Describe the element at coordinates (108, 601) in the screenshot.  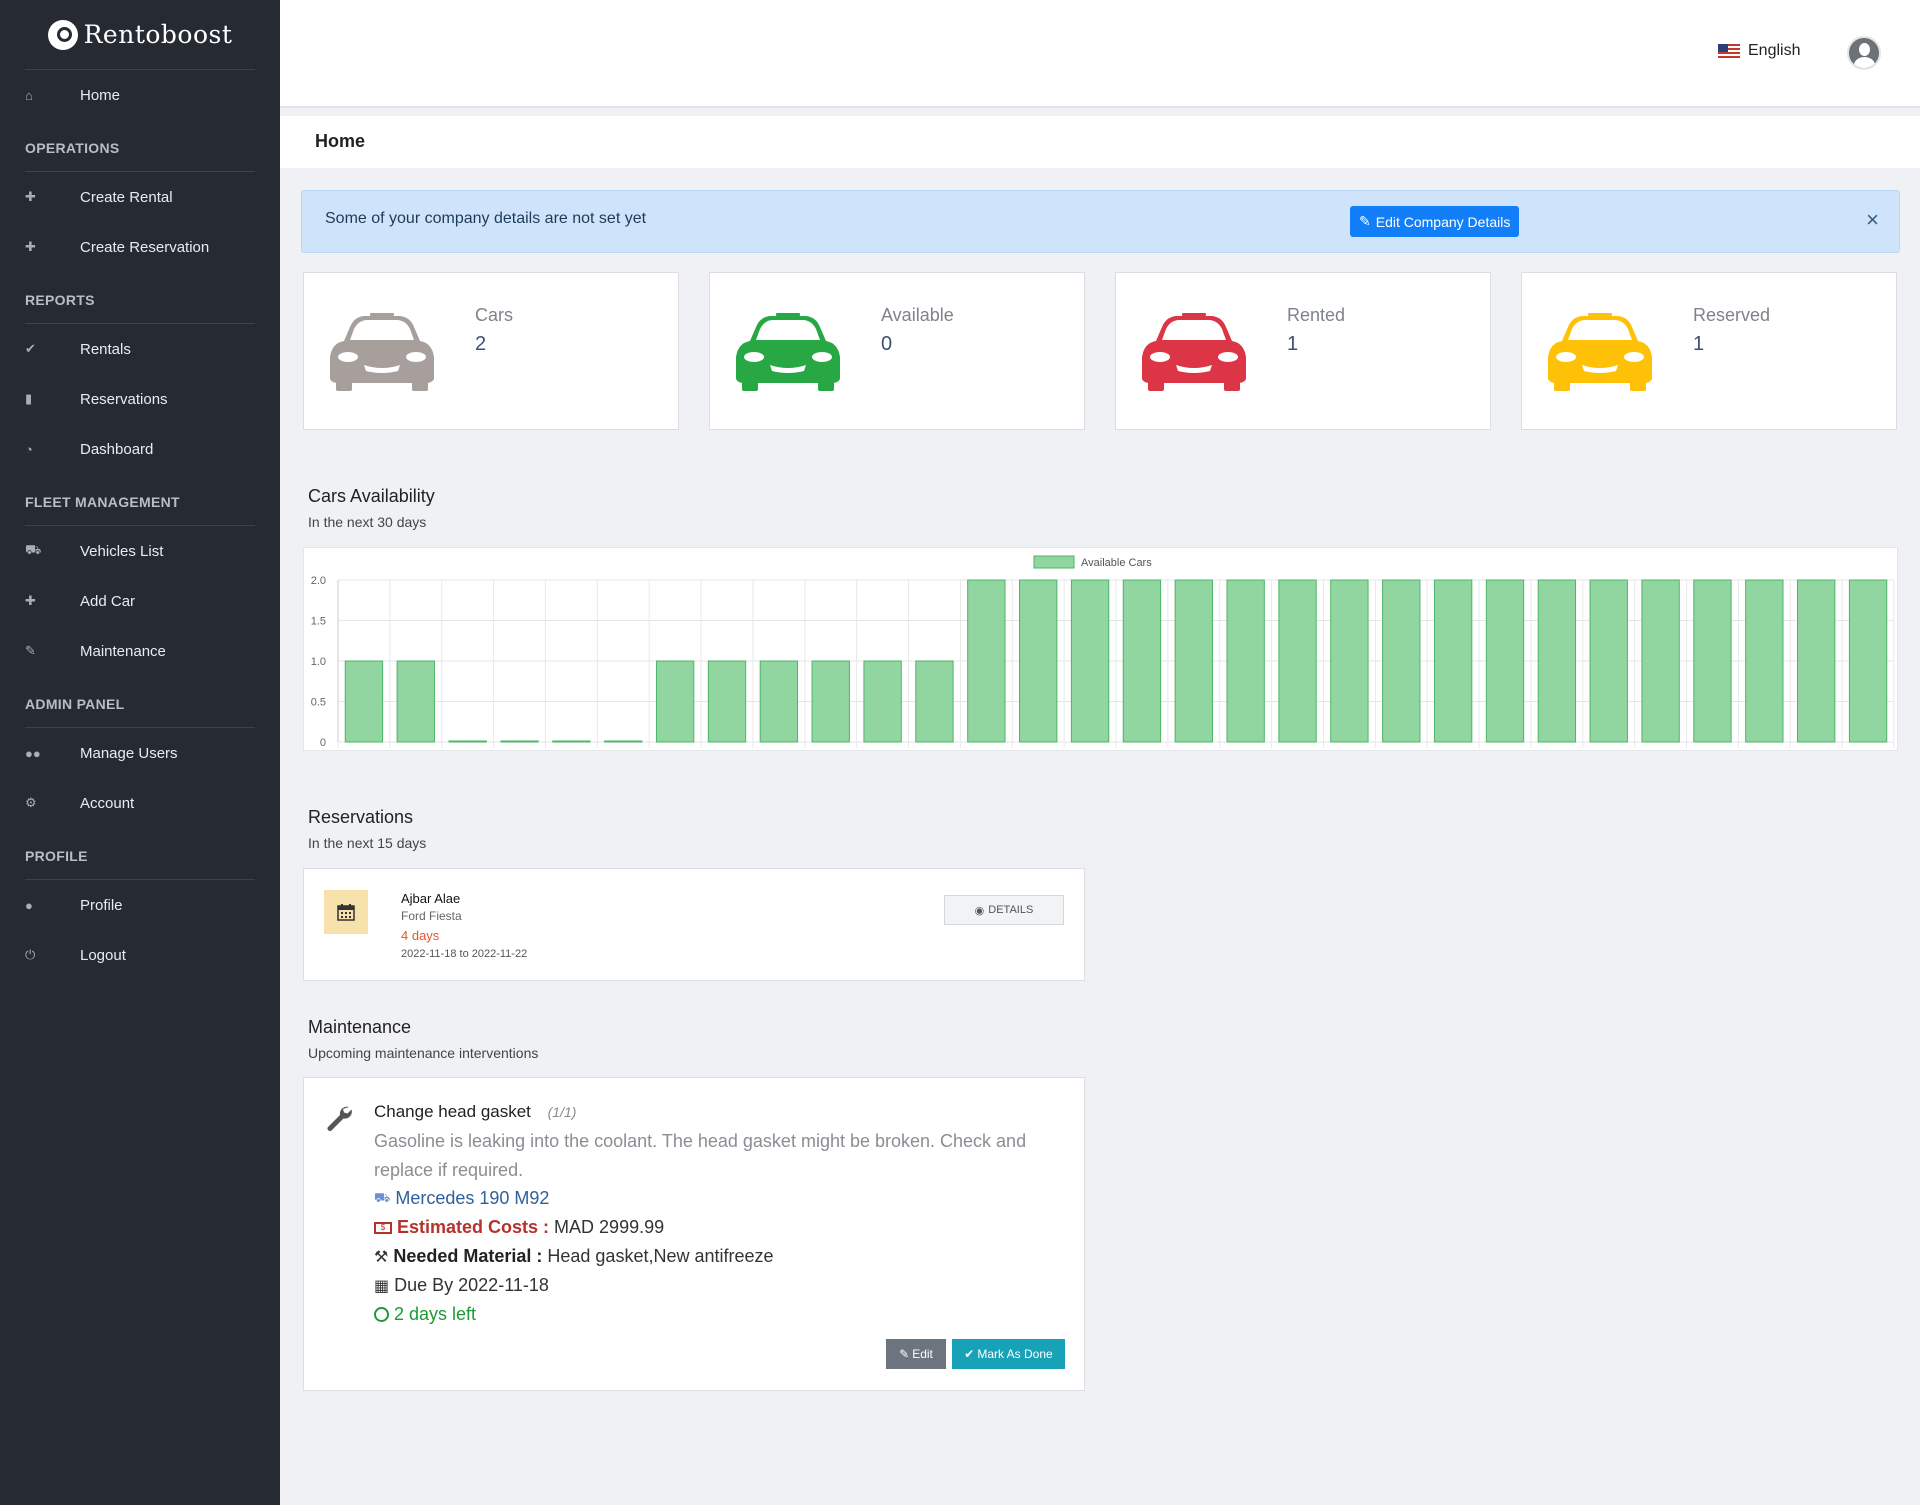
I see `sidebar-item-label: Add Car` at that location.